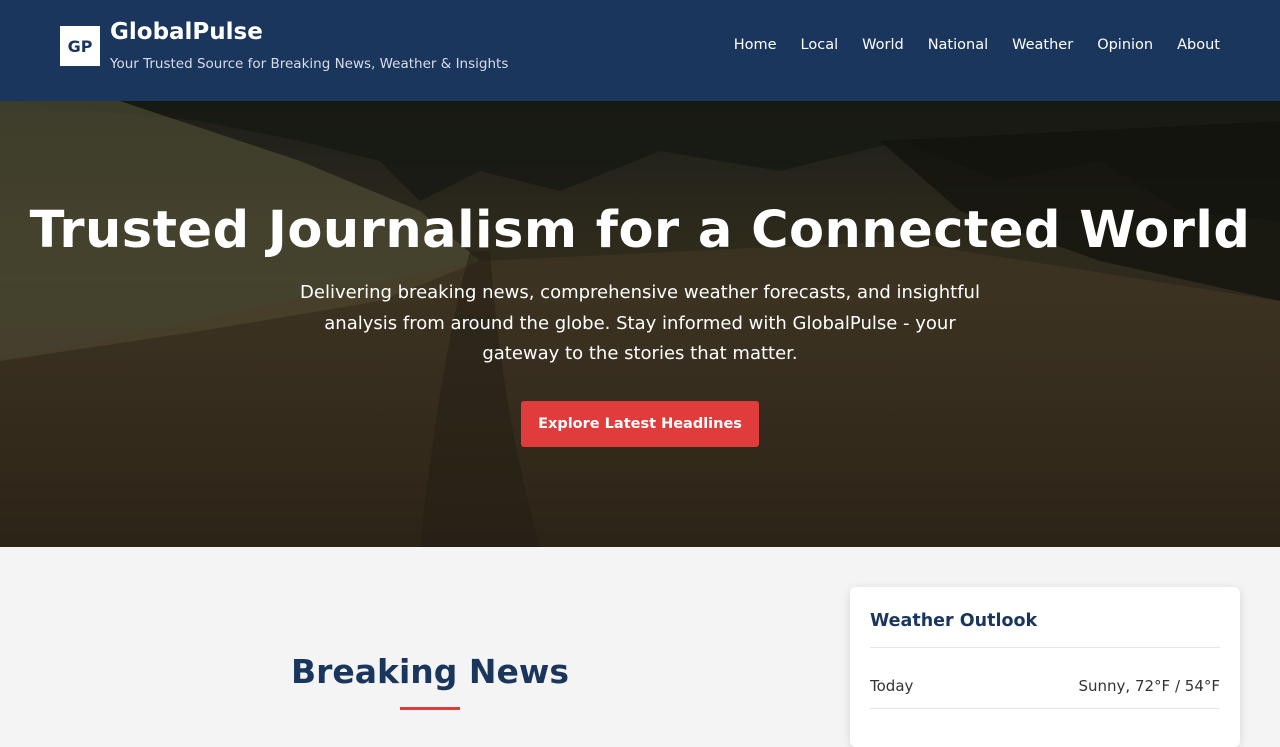  Describe the element at coordinates (892, 686) in the screenshot. I see `weather-day: Today` at that location.